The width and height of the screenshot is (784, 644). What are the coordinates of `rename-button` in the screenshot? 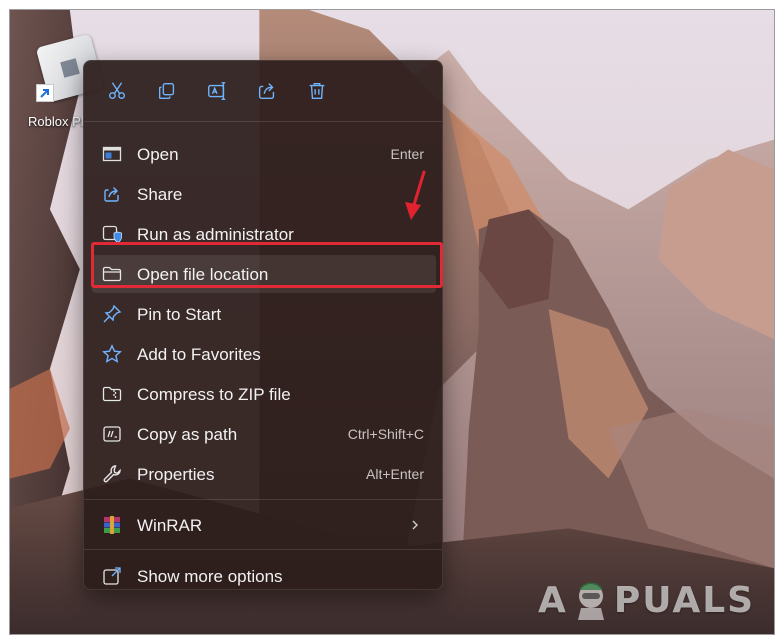 It's located at (217, 91).